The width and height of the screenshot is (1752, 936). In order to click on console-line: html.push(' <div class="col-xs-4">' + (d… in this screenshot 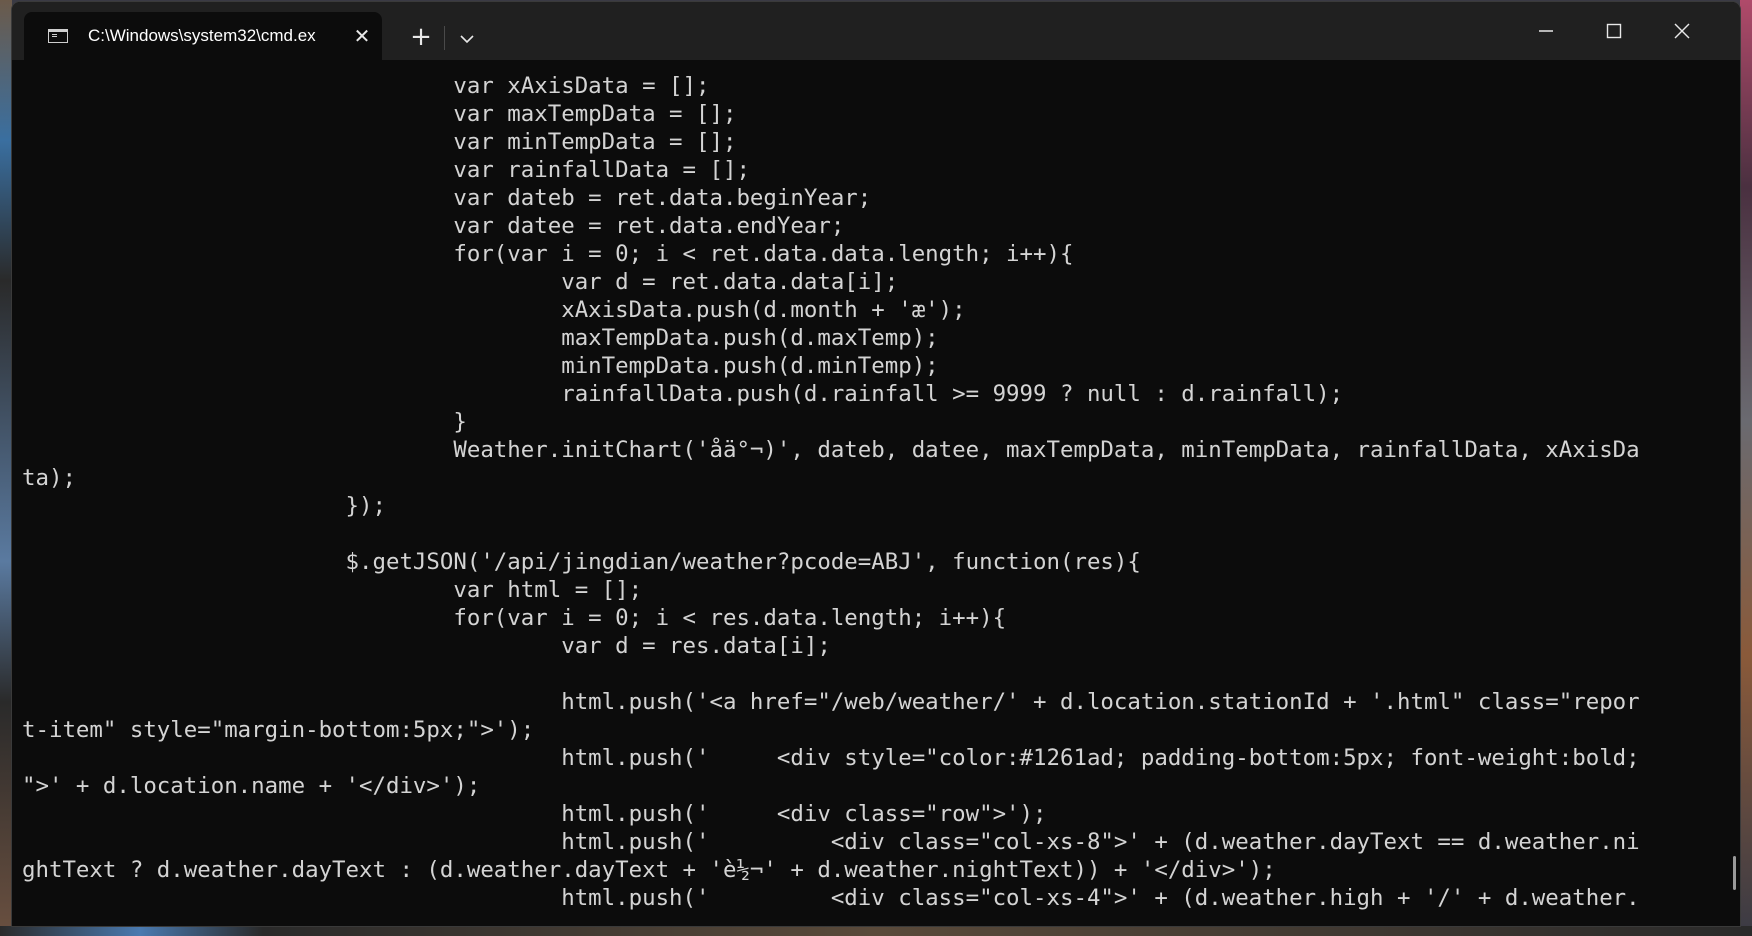, I will do `click(831, 898)`.